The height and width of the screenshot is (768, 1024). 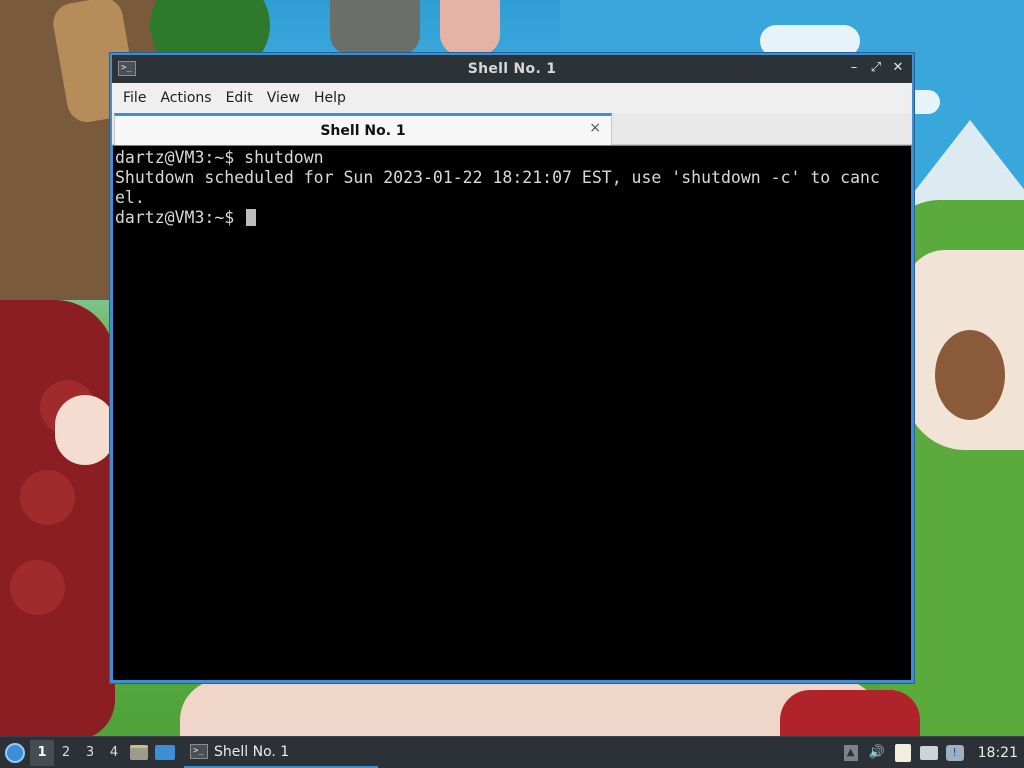 What do you see at coordinates (530, 708) in the screenshot?
I see `wallpaper-character-arm` at bounding box center [530, 708].